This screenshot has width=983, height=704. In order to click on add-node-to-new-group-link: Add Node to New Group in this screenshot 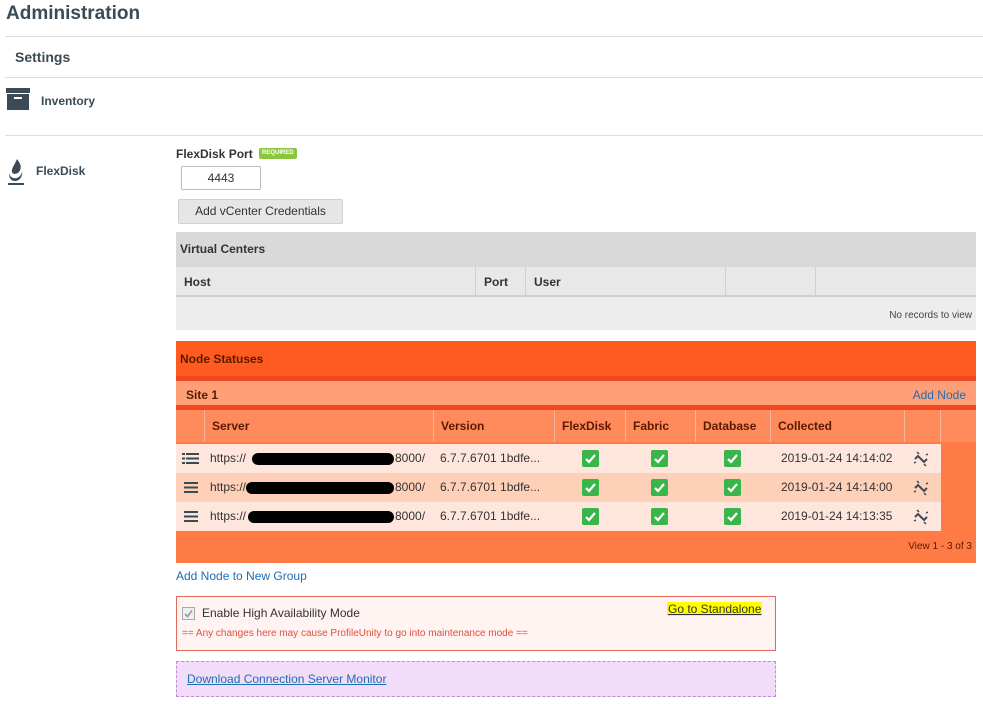, I will do `click(241, 576)`.